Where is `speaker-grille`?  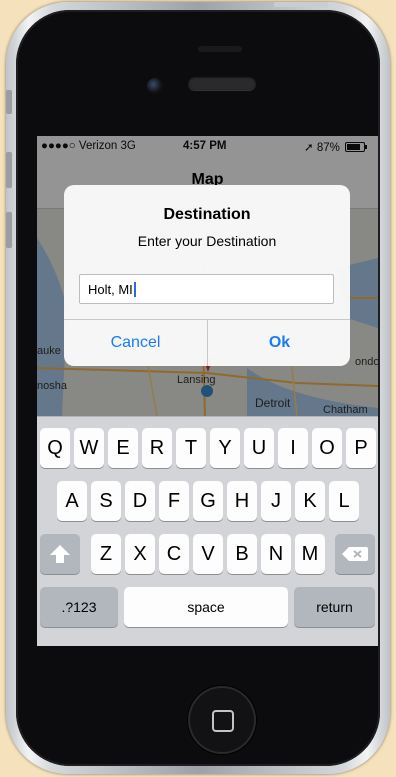 speaker-grille is located at coordinates (222, 83).